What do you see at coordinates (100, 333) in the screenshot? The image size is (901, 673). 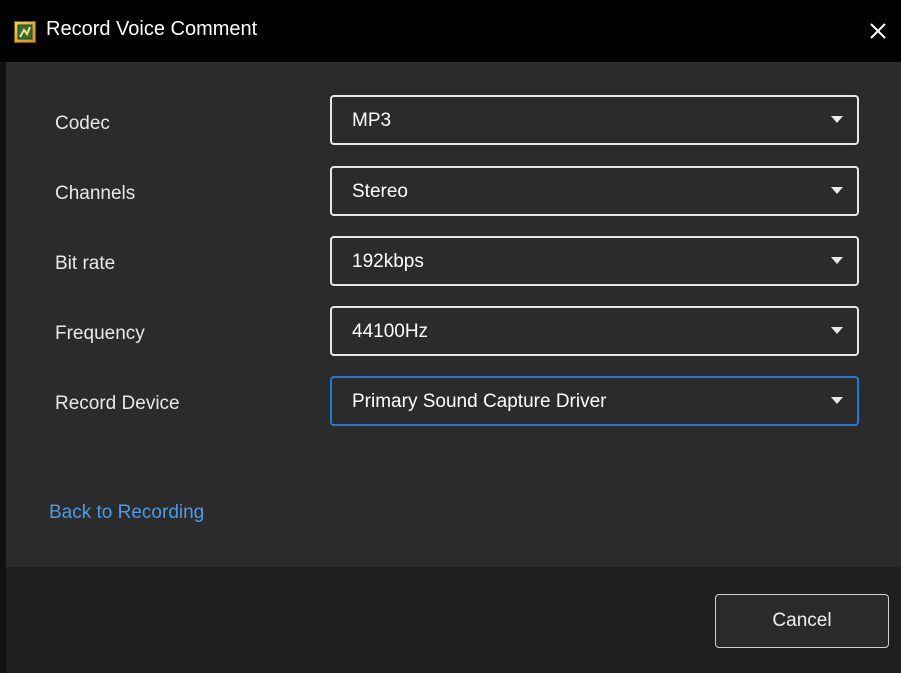 I see `frequency-label: Frequency` at bounding box center [100, 333].